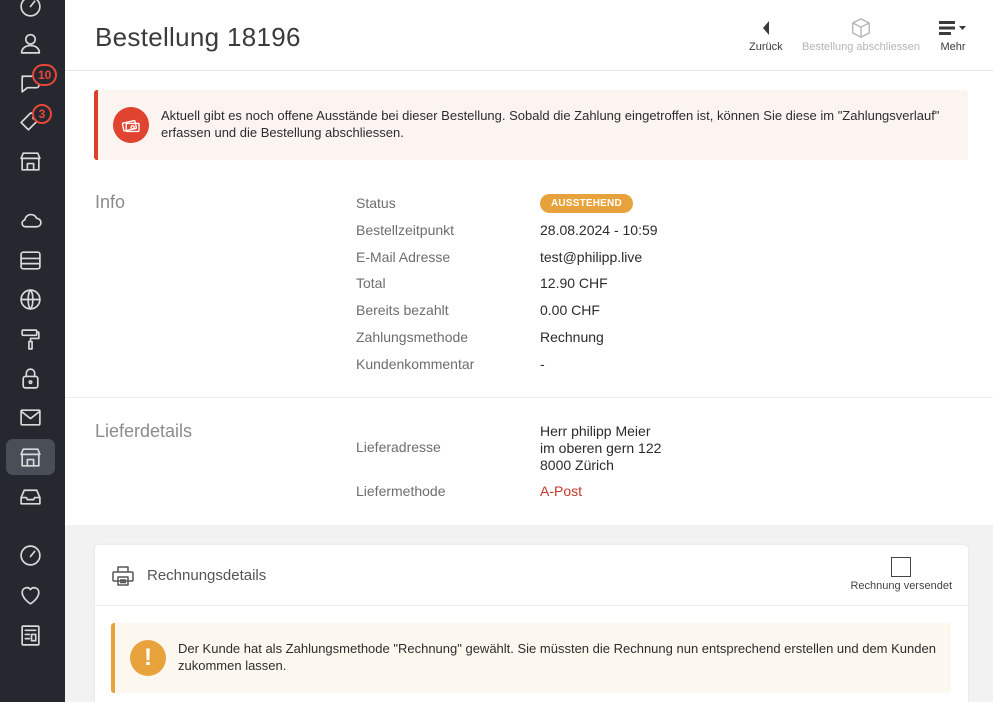 This screenshot has height=702, width=993. What do you see at coordinates (398, 447) in the screenshot?
I see `delivery-address-label: Lieferadresse` at bounding box center [398, 447].